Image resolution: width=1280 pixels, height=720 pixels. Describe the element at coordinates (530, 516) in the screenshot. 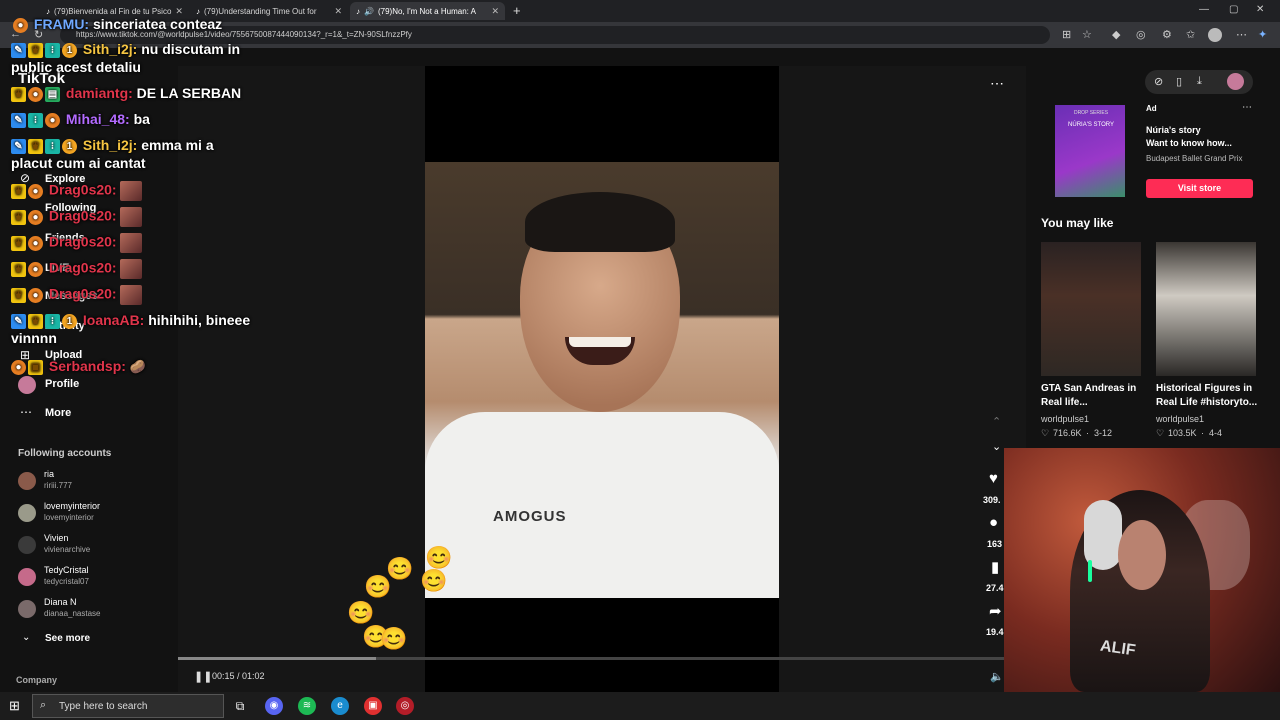

I see `shirt-text: AMOGUS` at that location.